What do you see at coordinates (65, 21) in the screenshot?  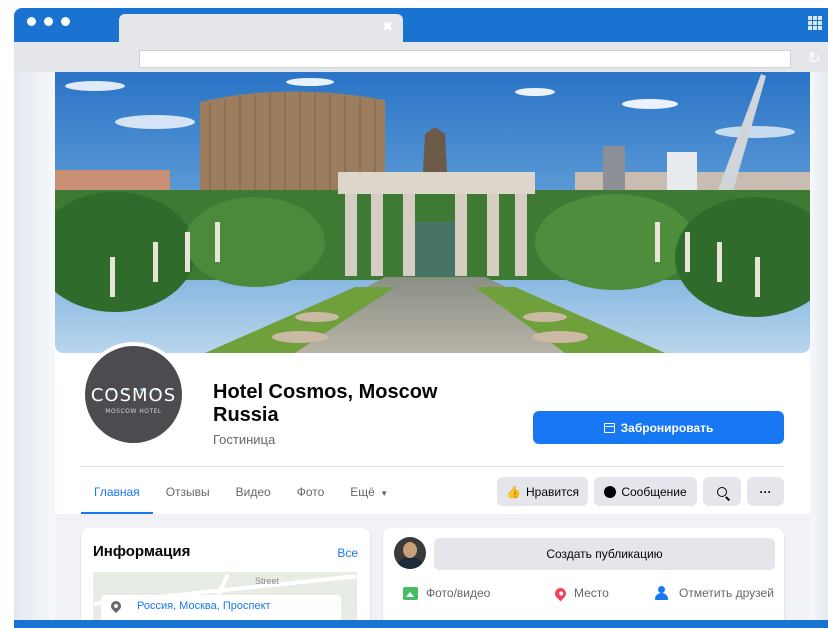 I see `maximize-window-dot` at bounding box center [65, 21].